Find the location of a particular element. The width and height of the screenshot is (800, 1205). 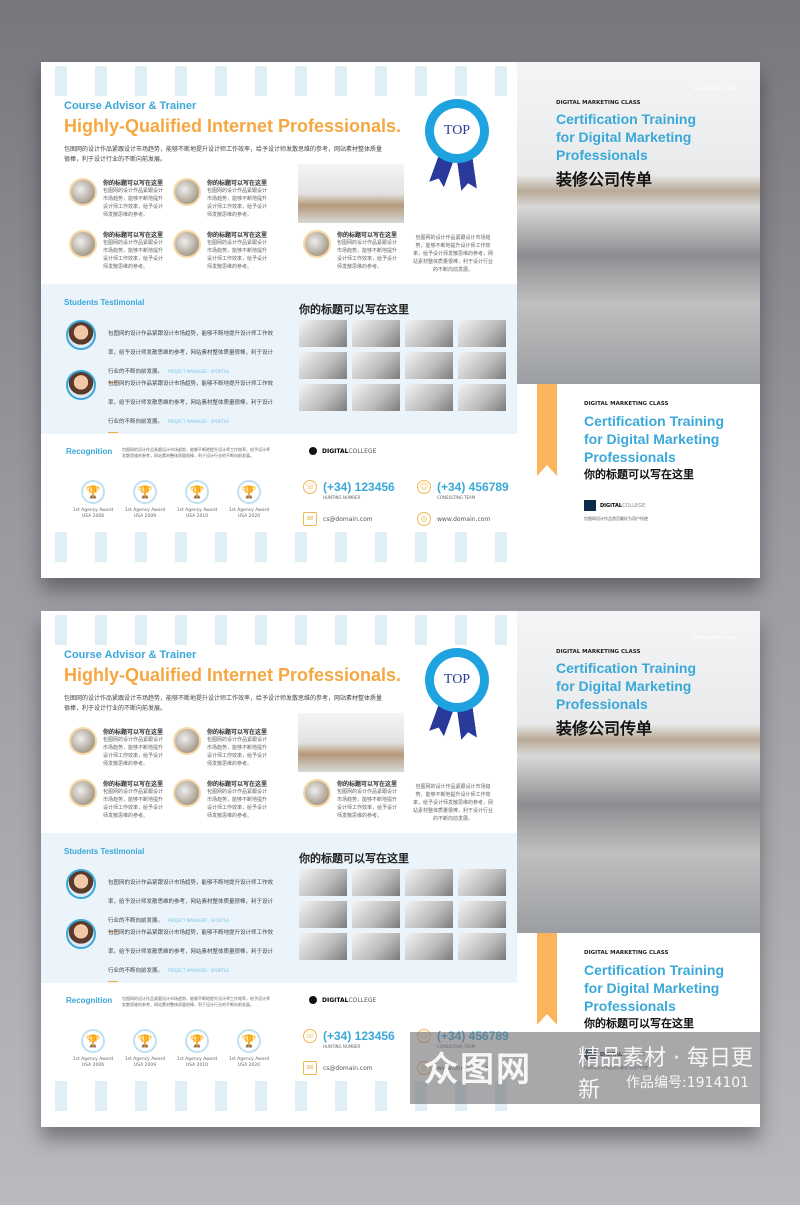

award: 🏆 1st Agency Award USA 2009 is located at coordinates (145, 500).